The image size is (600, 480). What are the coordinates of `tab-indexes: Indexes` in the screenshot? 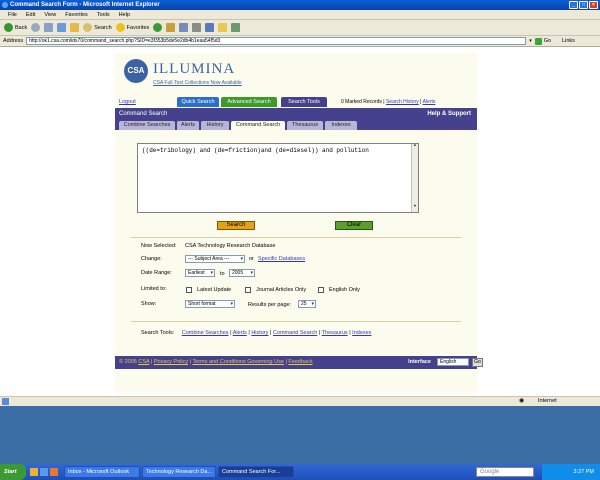 It's located at (341, 125).